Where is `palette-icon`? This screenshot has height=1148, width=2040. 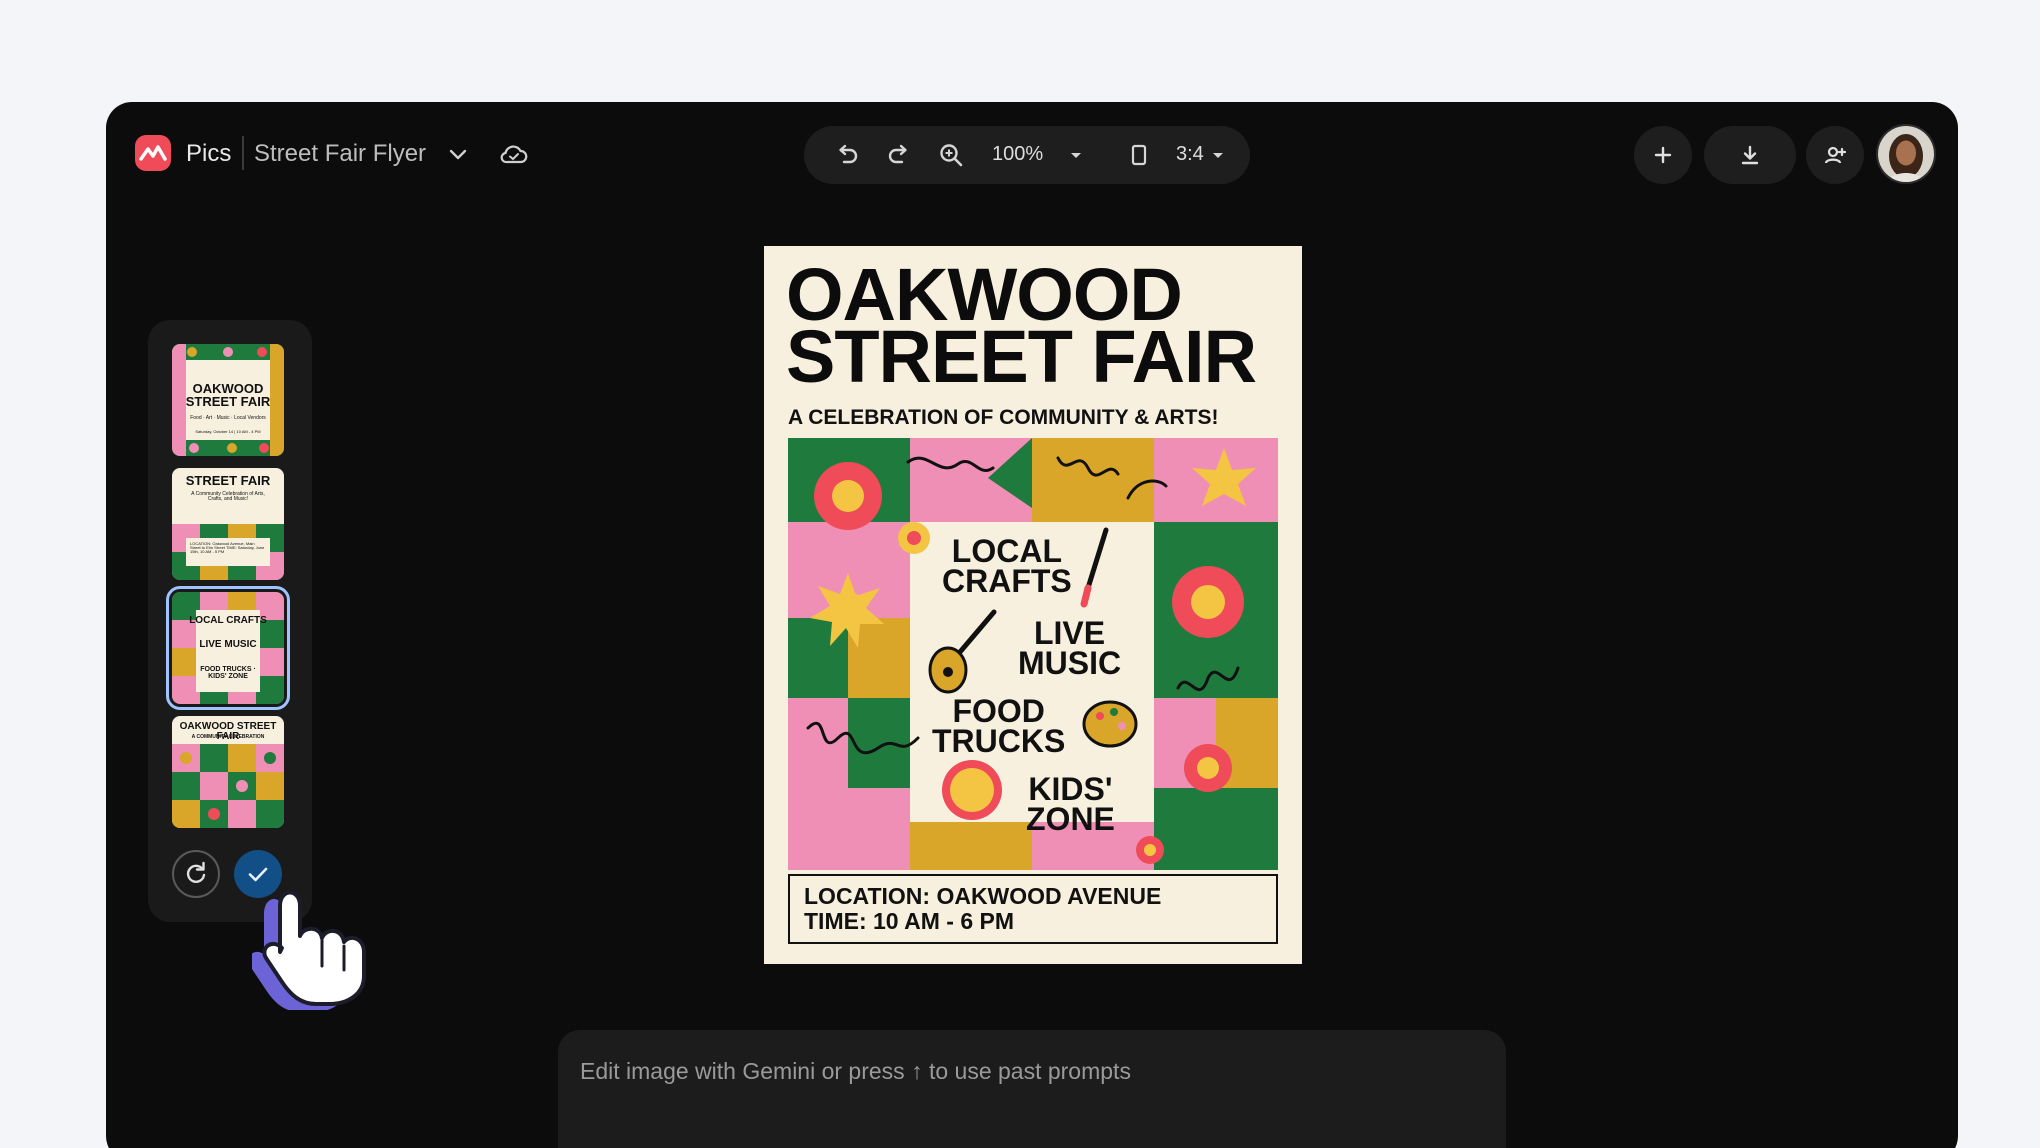
palette-icon is located at coordinates (1110, 724).